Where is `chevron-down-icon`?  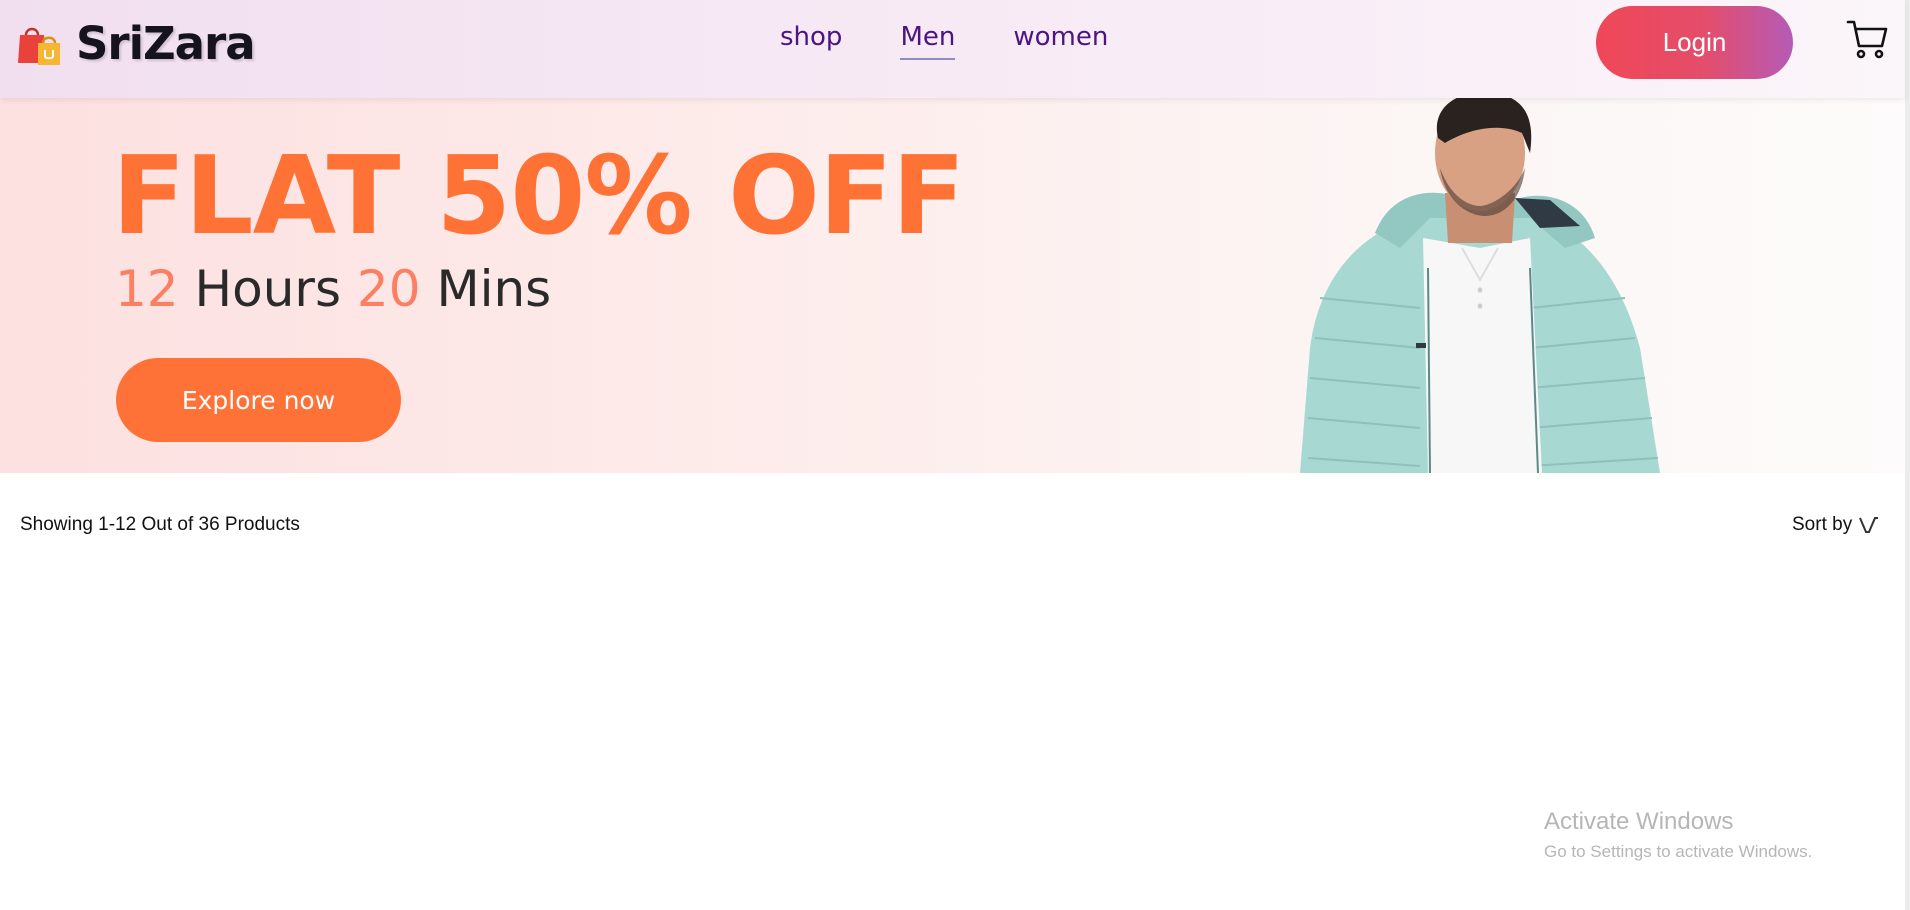
chevron-down-icon is located at coordinates (1869, 525).